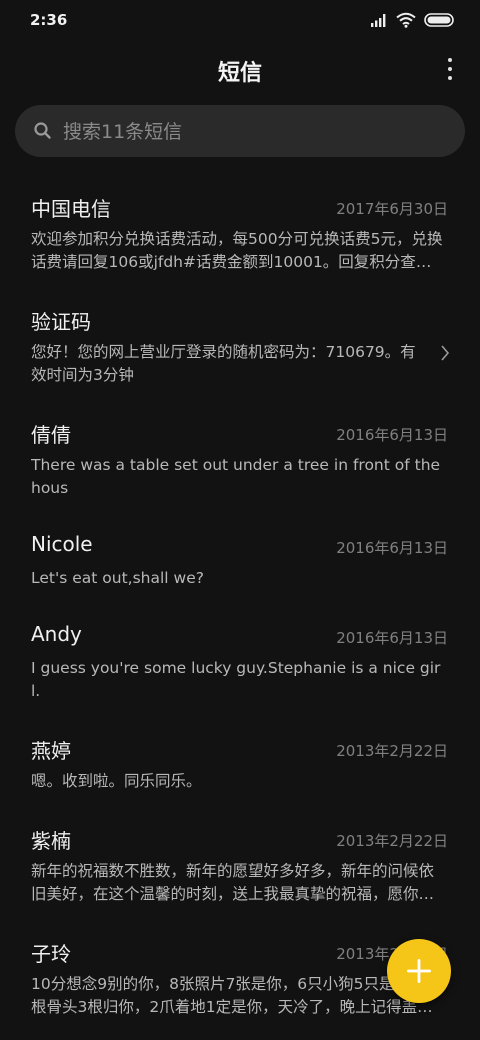  What do you see at coordinates (56, 634) in the screenshot?
I see `message-sender: Andy` at bounding box center [56, 634].